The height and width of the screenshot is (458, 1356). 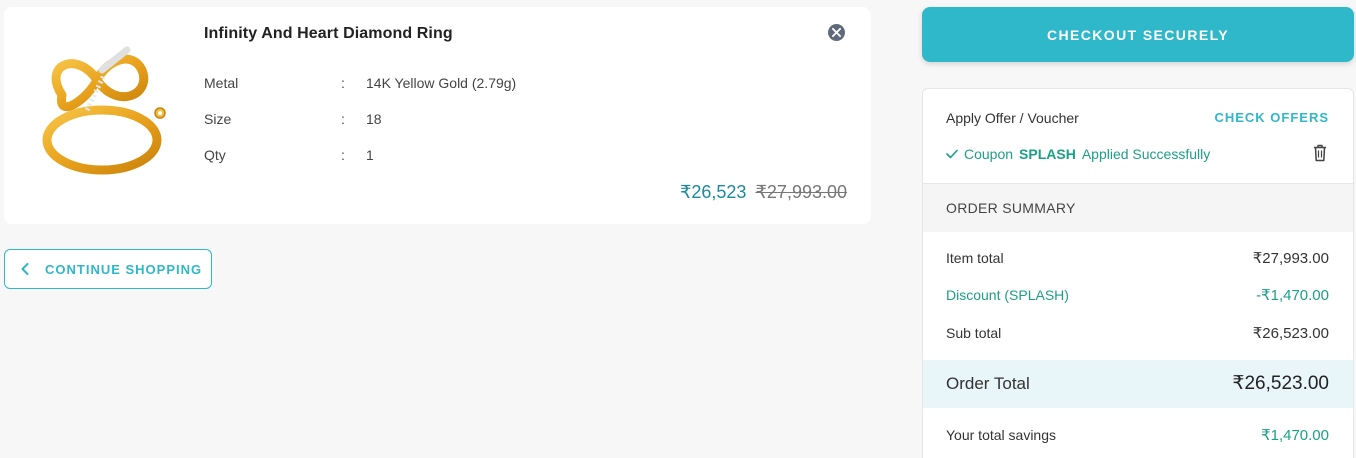 I want to click on coupon-suffix: Applied Successfully, so click(x=1146, y=154).